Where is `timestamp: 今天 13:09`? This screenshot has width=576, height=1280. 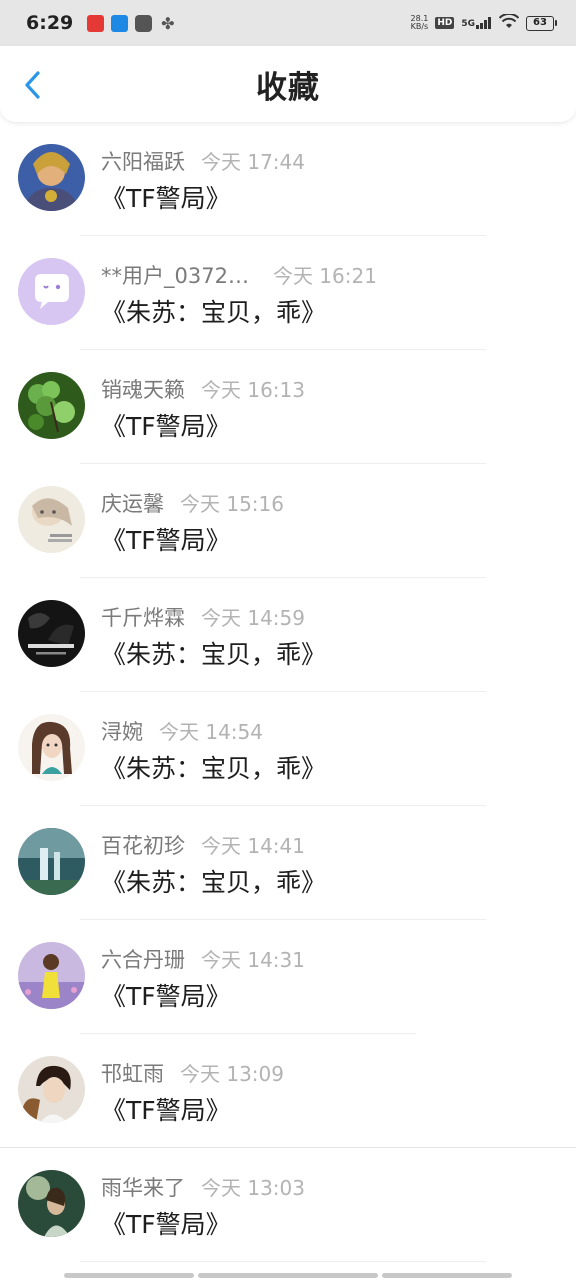 timestamp: 今天 13:09 is located at coordinates (232, 1074).